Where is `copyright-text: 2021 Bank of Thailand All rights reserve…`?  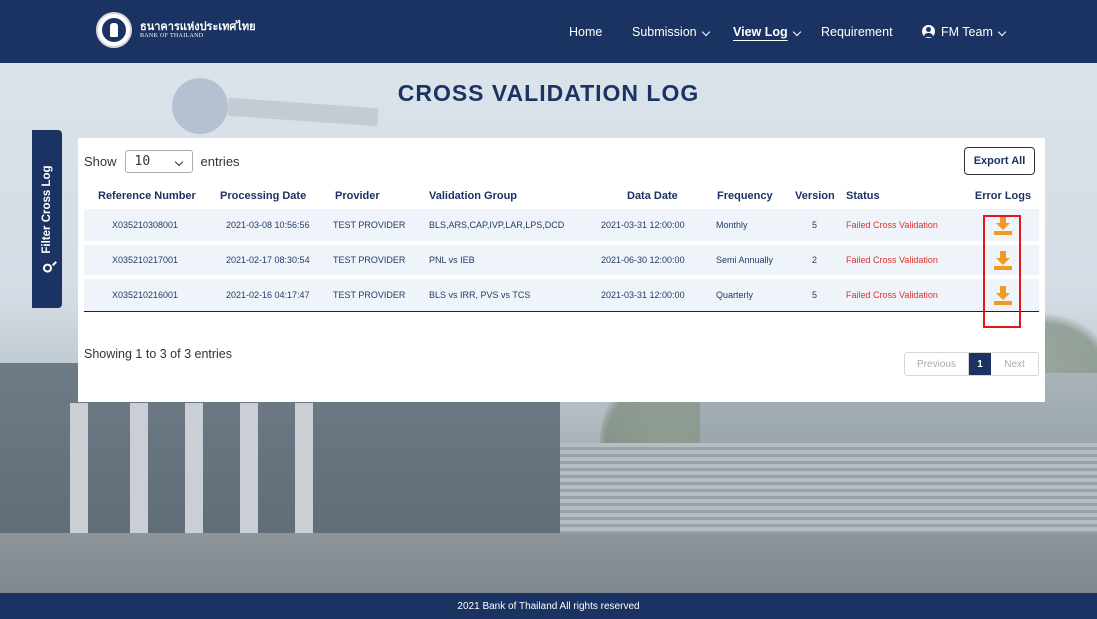 copyright-text: 2021 Bank of Thailand All rights reserve… is located at coordinates (548, 606).